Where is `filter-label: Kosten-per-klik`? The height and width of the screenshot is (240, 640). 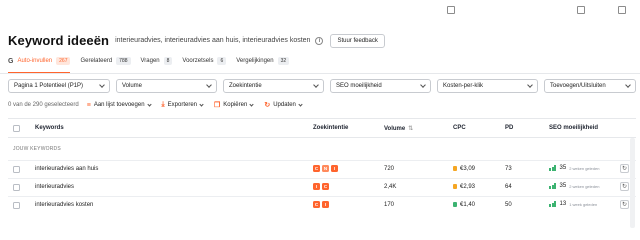
filter-label: Kosten-per-klik is located at coordinates (463, 86).